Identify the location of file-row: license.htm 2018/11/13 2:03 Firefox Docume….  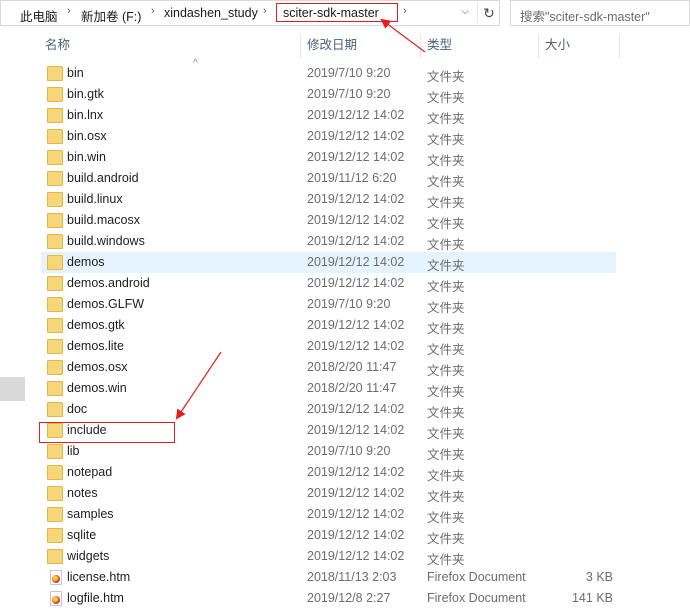
(328, 577).